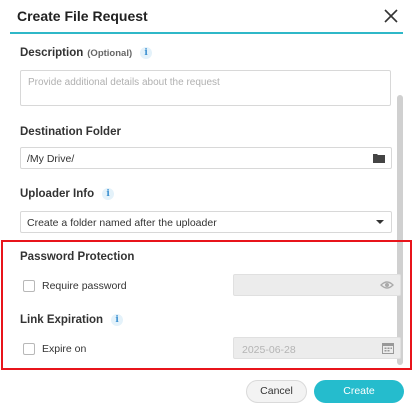 The width and height of the screenshot is (417, 416). Describe the element at coordinates (84, 286) in the screenshot. I see `require-password-label: Require password` at that location.